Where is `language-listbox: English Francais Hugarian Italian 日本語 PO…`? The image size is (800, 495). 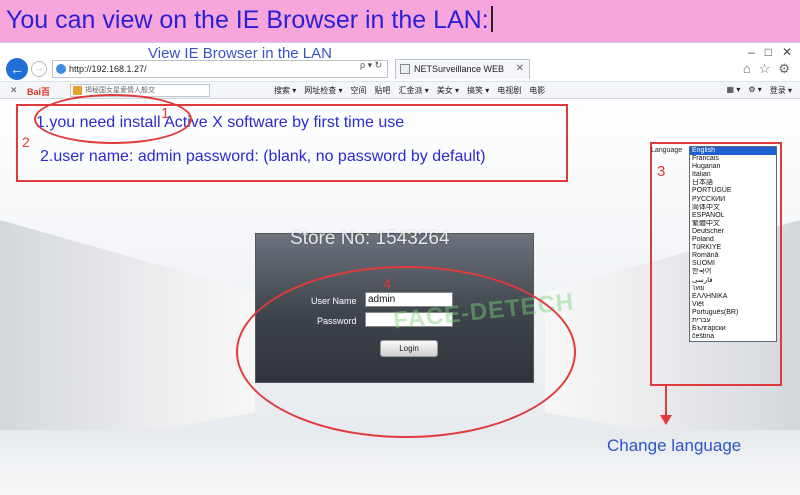
language-listbox: English Francais Hugarian Italian 日本語 PO… is located at coordinates (733, 244).